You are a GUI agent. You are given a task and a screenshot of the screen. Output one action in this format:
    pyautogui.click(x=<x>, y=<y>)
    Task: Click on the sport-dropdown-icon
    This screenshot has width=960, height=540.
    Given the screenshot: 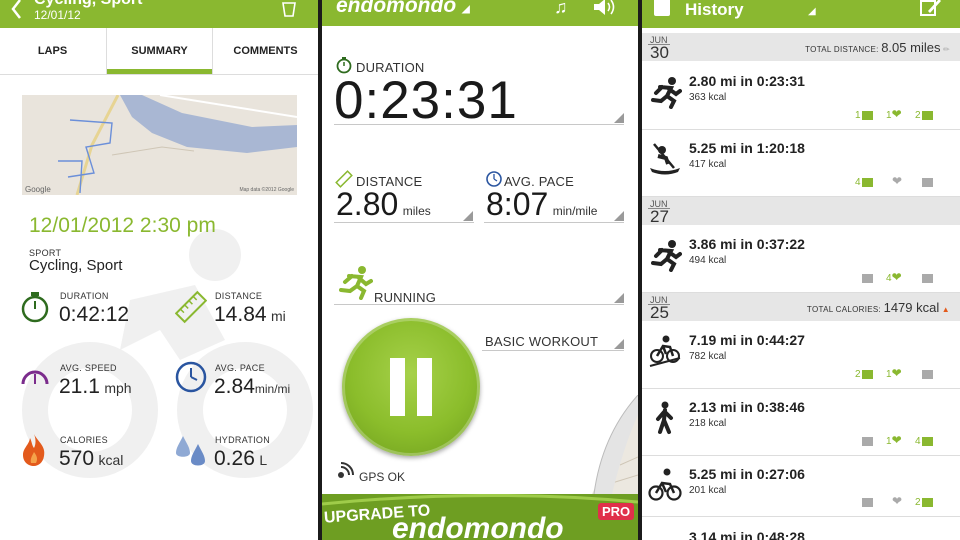 What is the action you would take?
    pyautogui.click(x=619, y=298)
    